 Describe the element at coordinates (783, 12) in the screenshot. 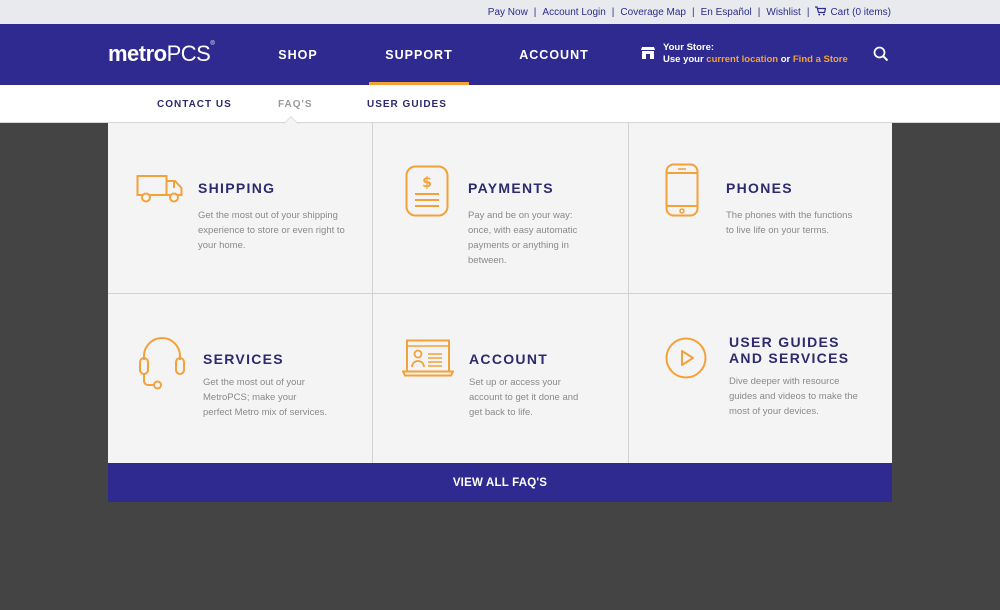

I see `wishlist-link: Wishlist` at that location.